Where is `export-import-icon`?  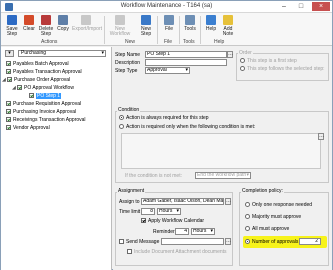
export-import-icon is located at coordinates (86, 20).